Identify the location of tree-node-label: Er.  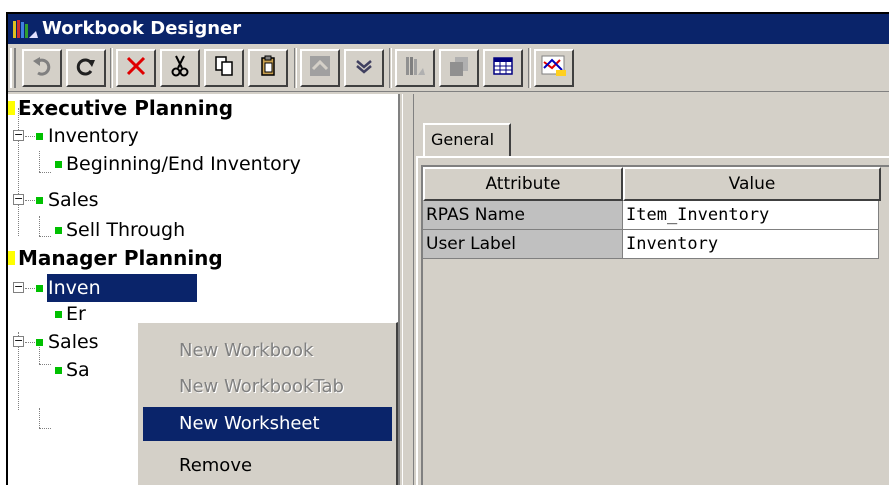
(76, 314).